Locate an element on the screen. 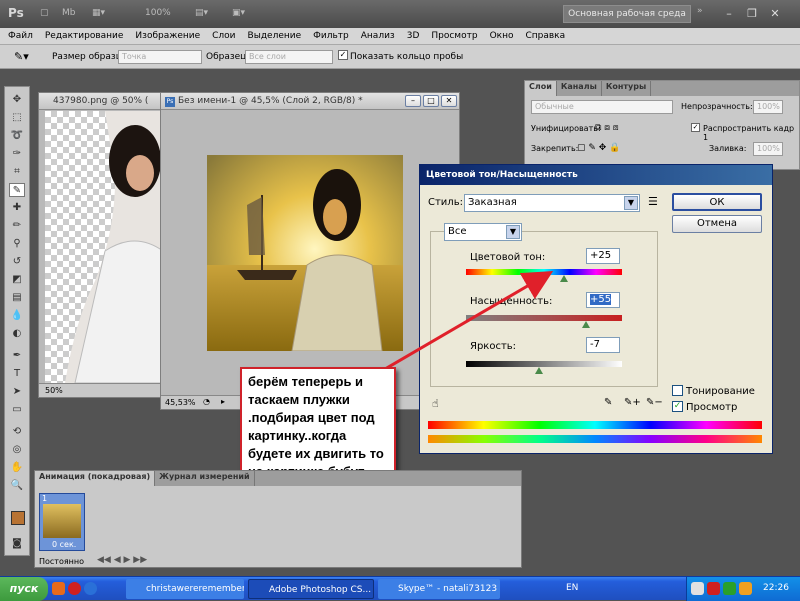  start-button: пуск is located at coordinates (24, 589).